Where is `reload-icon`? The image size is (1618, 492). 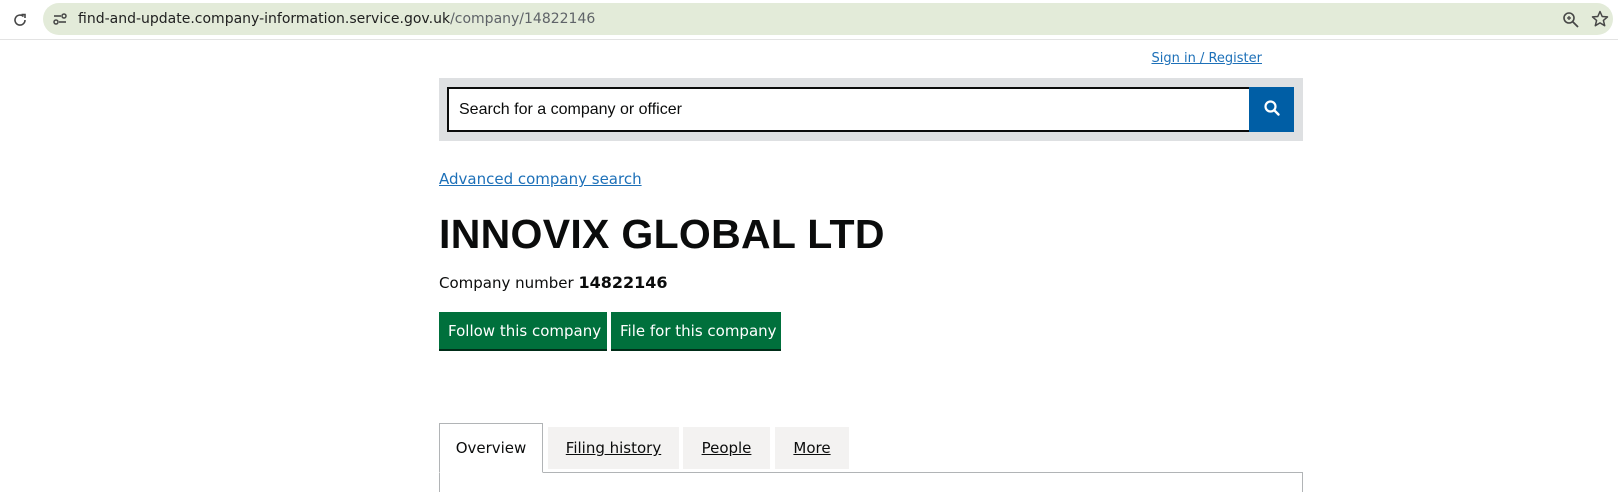 reload-icon is located at coordinates (20, 20).